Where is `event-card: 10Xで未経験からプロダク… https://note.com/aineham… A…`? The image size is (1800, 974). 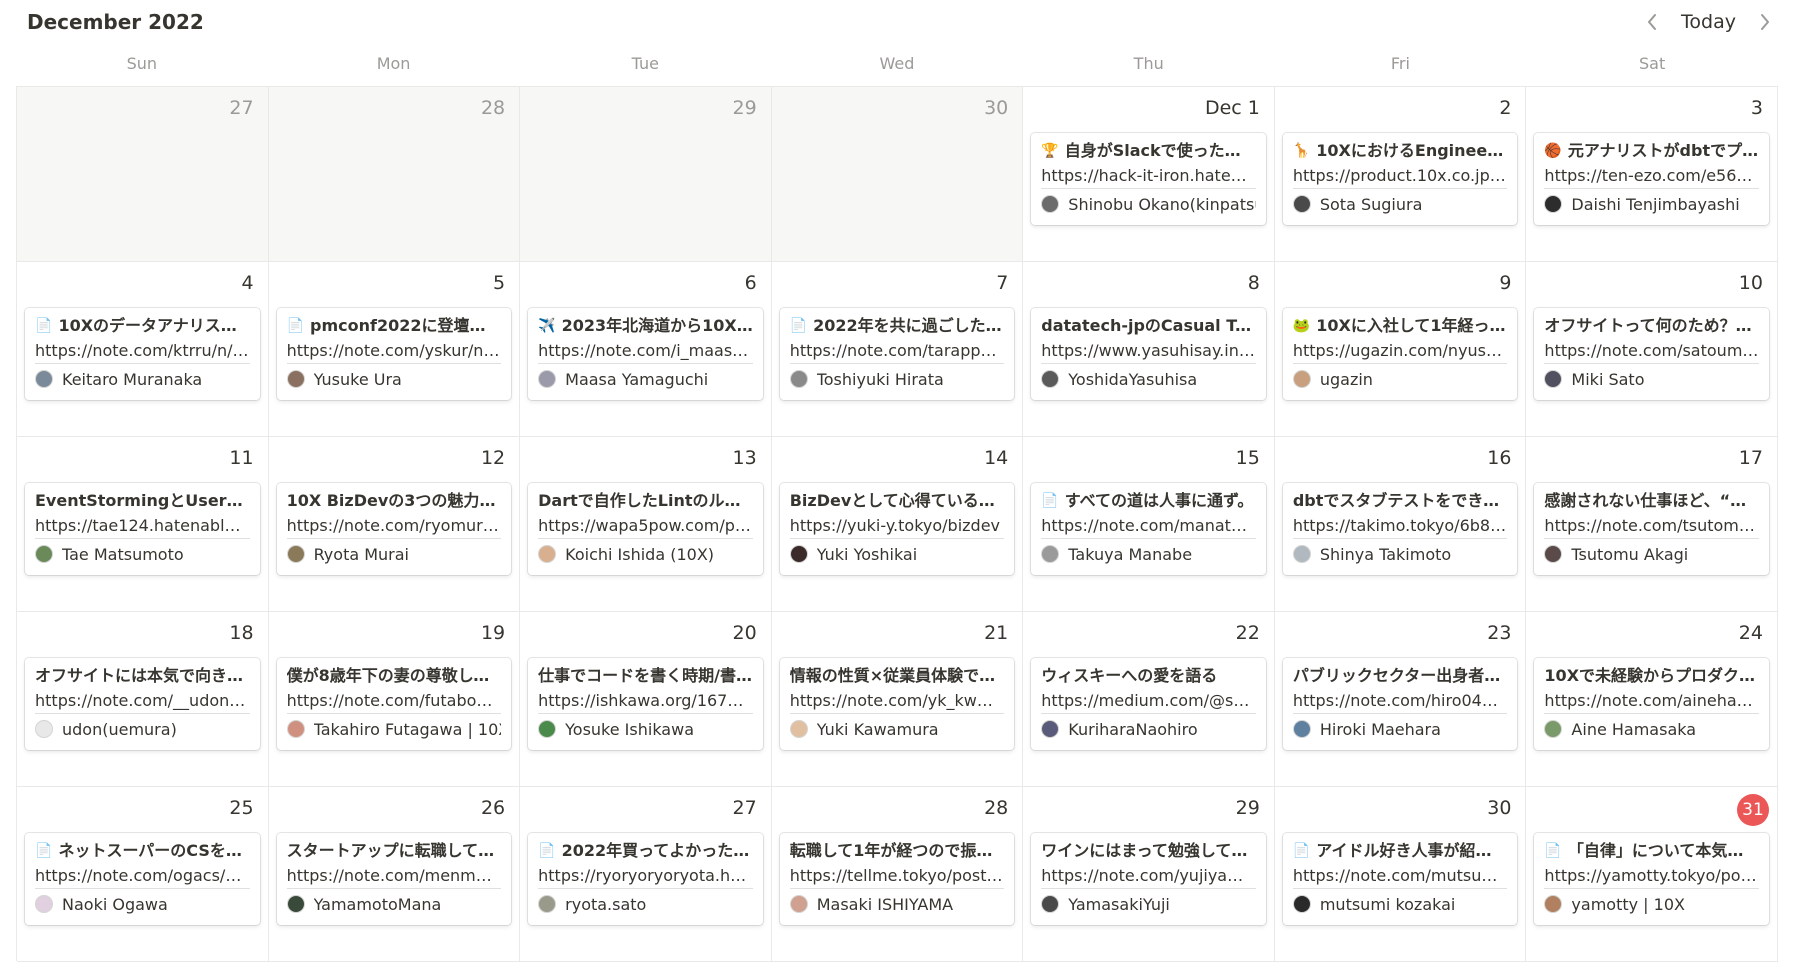 event-card: 10Xで未経験からプロダク… https://note.com/aineham… A… is located at coordinates (1651, 704).